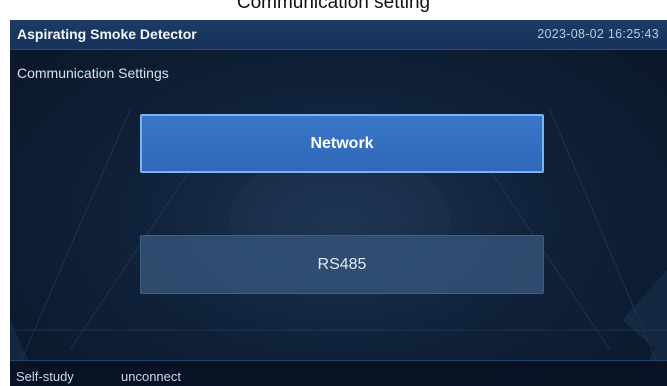 The width and height of the screenshot is (667, 386). I want to click on rs485-button-label: RS485, so click(342, 264).